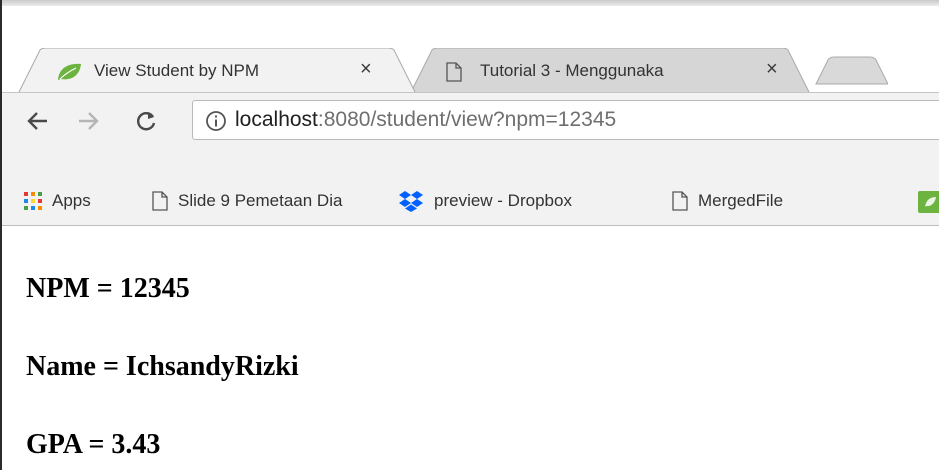 This screenshot has height=470, width=939. What do you see at coordinates (216, 123) in the screenshot?
I see `info-circle-icon` at bounding box center [216, 123].